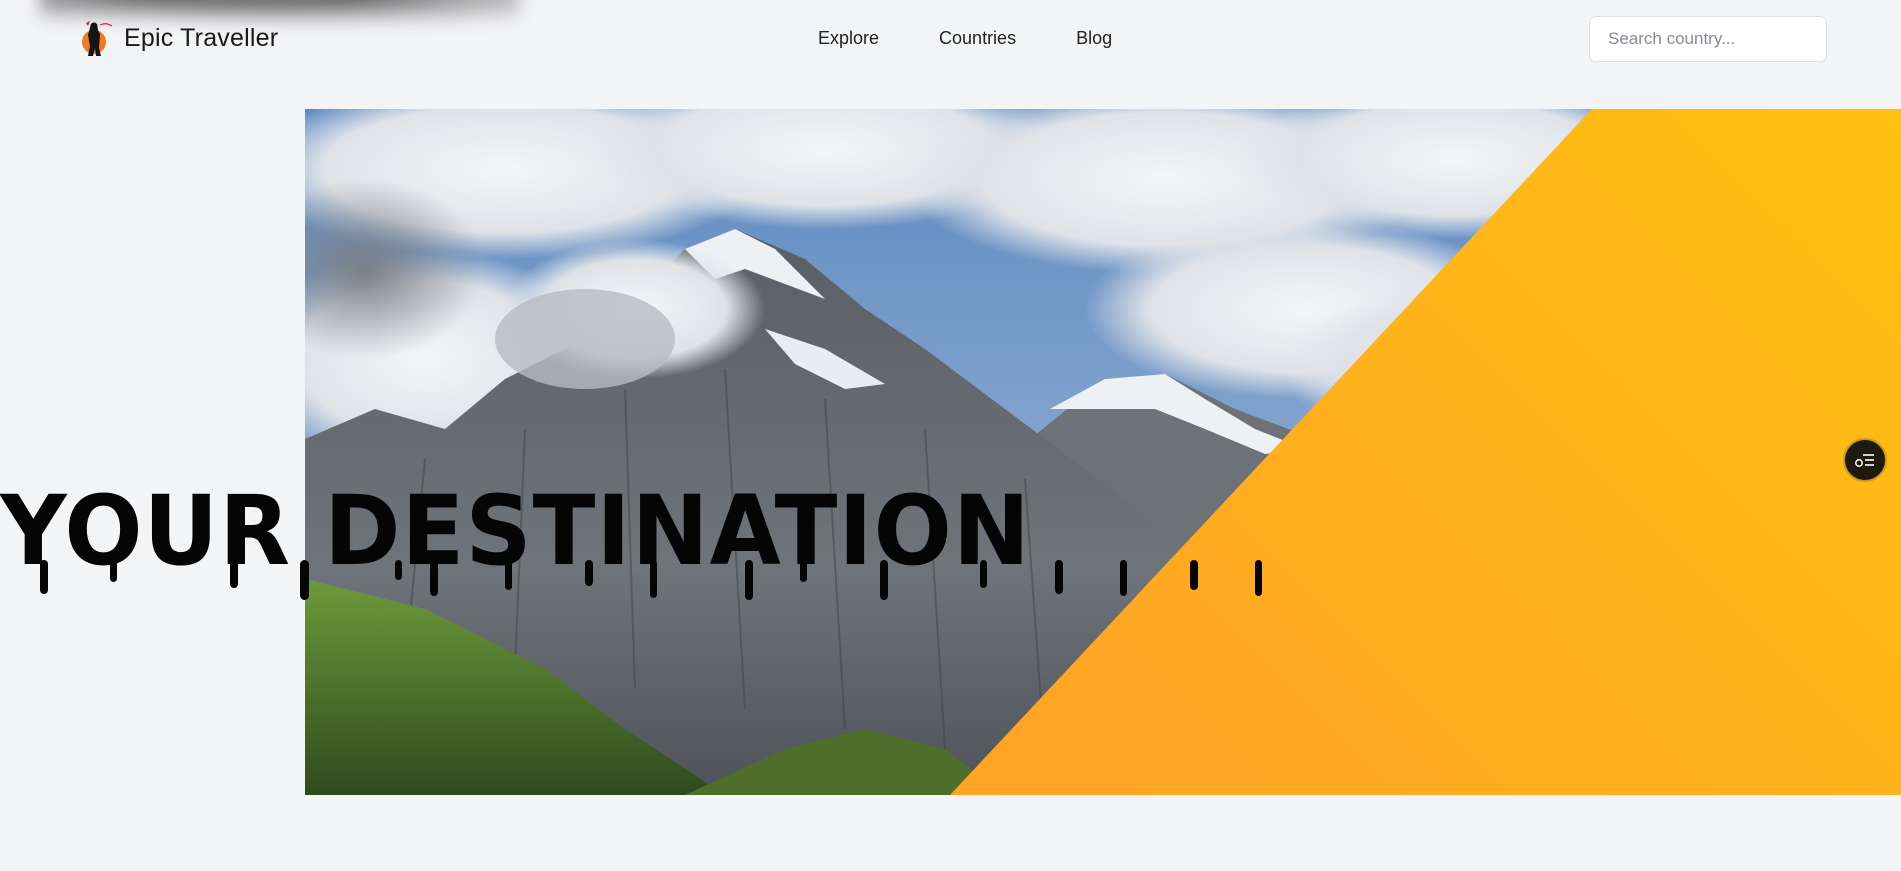  I want to click on nav-item-explore: Explore, so click(848, 38).